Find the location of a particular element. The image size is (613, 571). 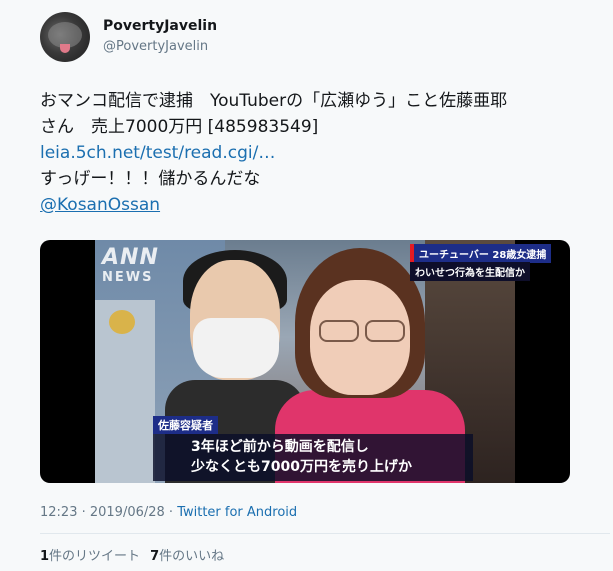

retweets-count: 1 is located at coordinates (45, 556).